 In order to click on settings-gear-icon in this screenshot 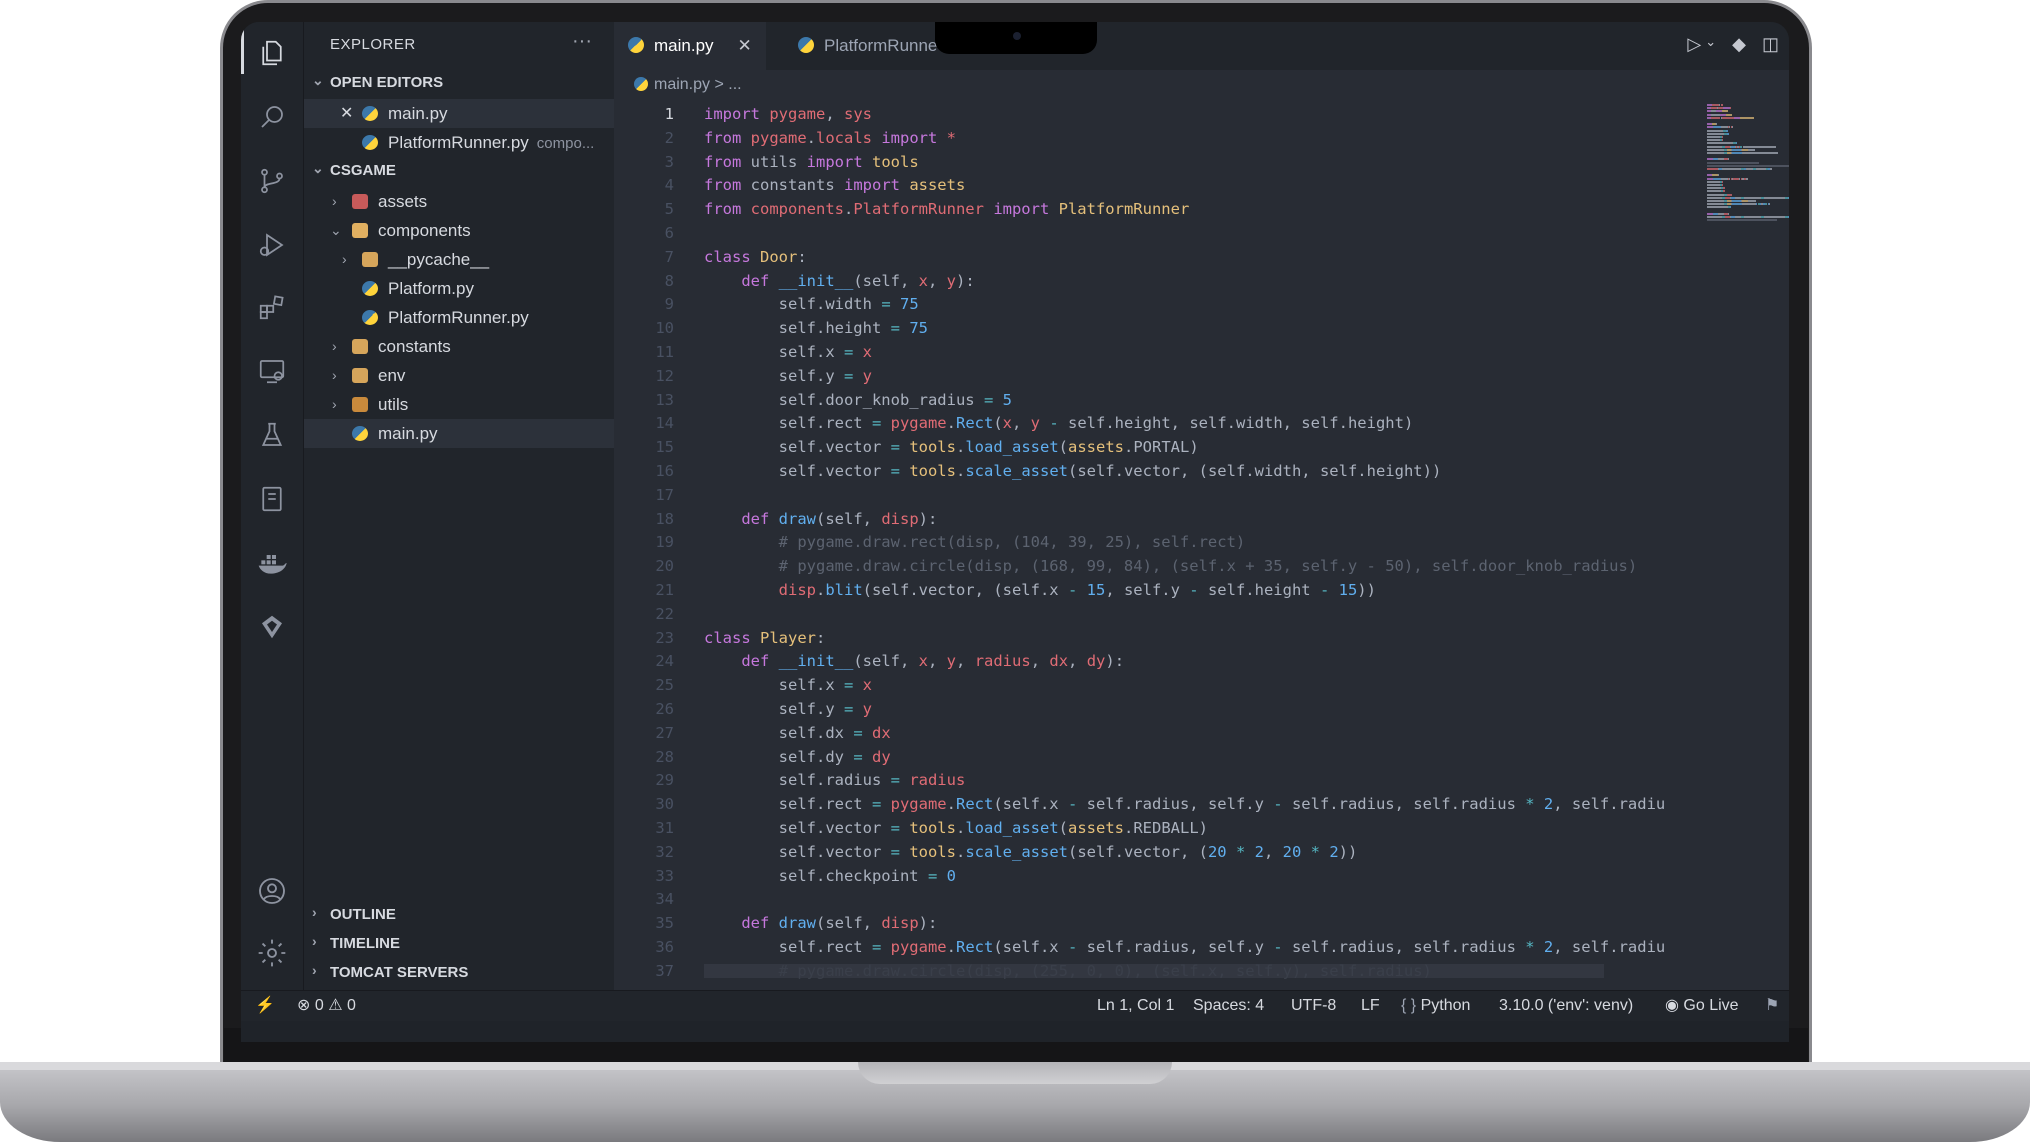, I will do `click(272, 953)`.